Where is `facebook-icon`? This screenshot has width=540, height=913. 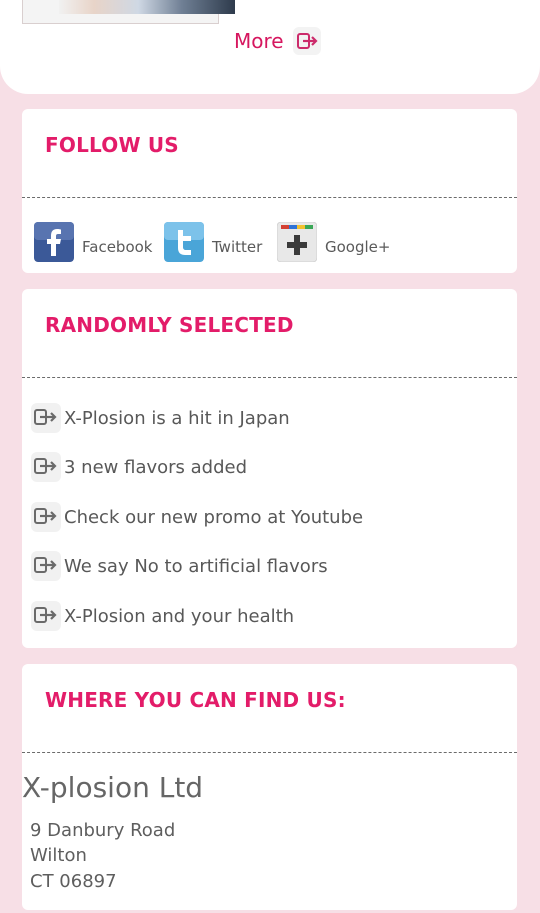
facebook-icon is located at coordinates (54, 242).